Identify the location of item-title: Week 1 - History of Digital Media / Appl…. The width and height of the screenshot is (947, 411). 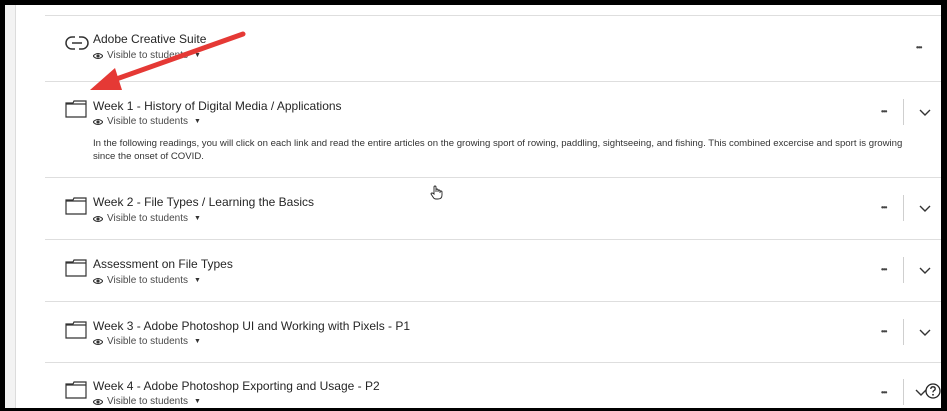
(217, 106).